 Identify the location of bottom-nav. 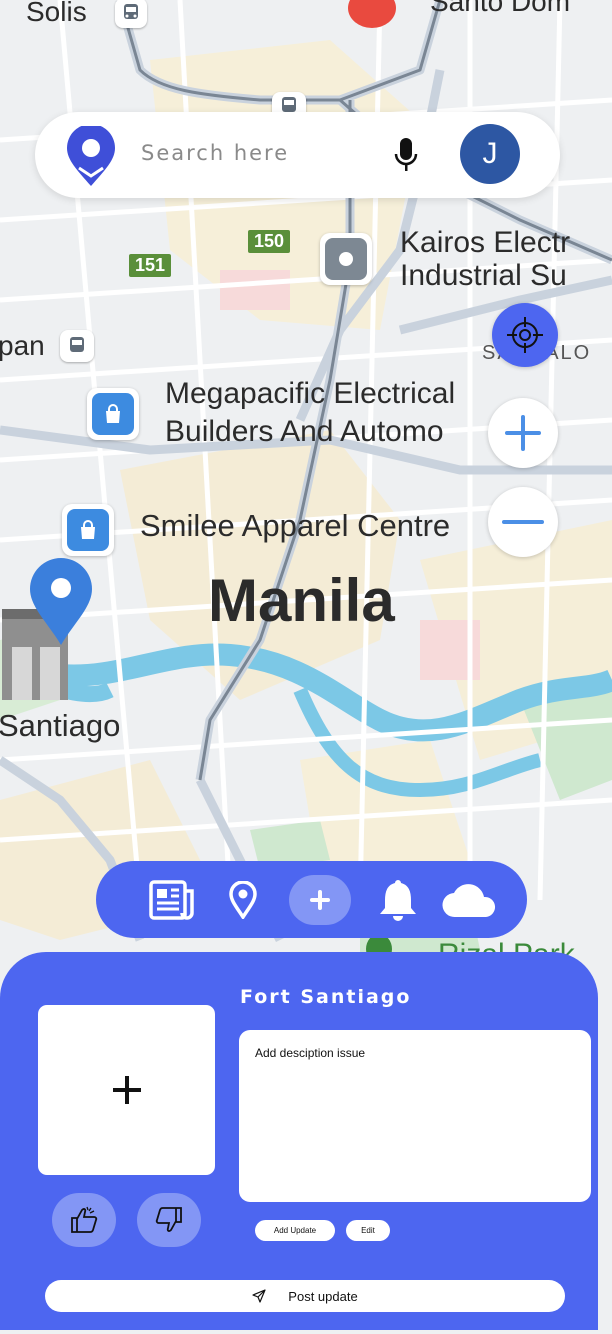
(311, 899).